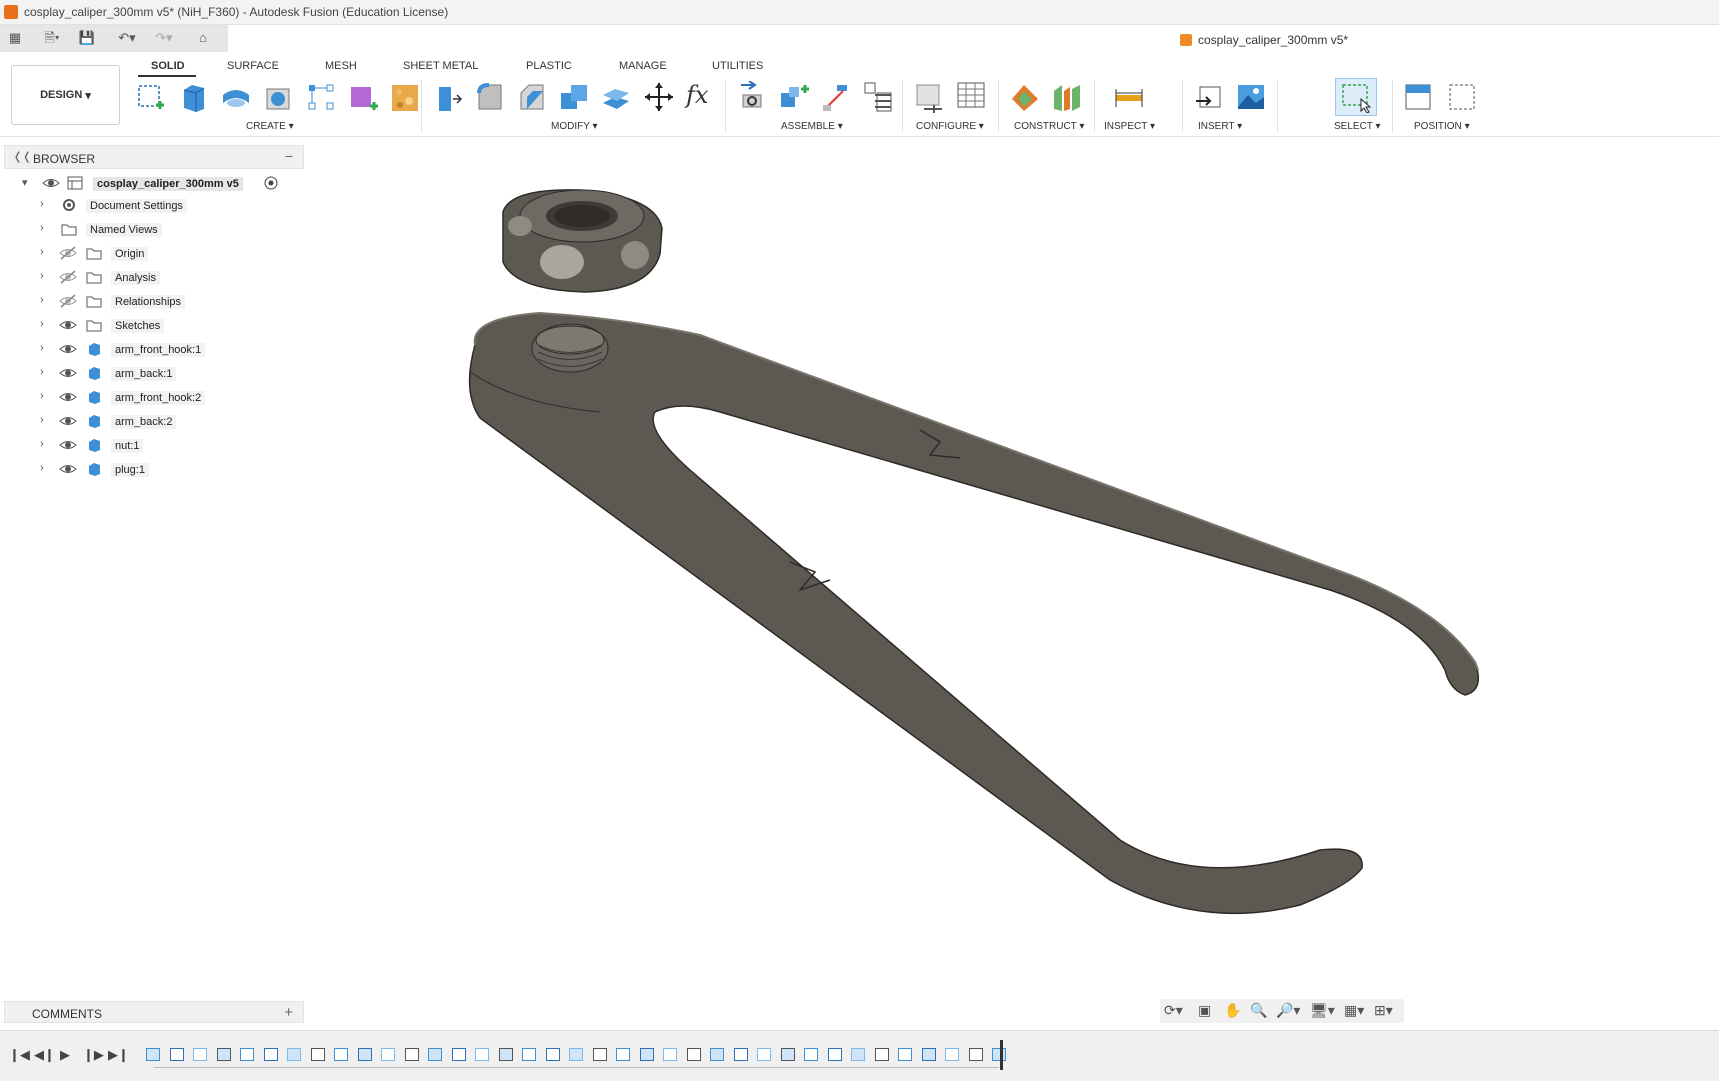 This screenshot has width=1719, height=1081. I want to click on look-at-icon: ▣, so click(1204, 1010).